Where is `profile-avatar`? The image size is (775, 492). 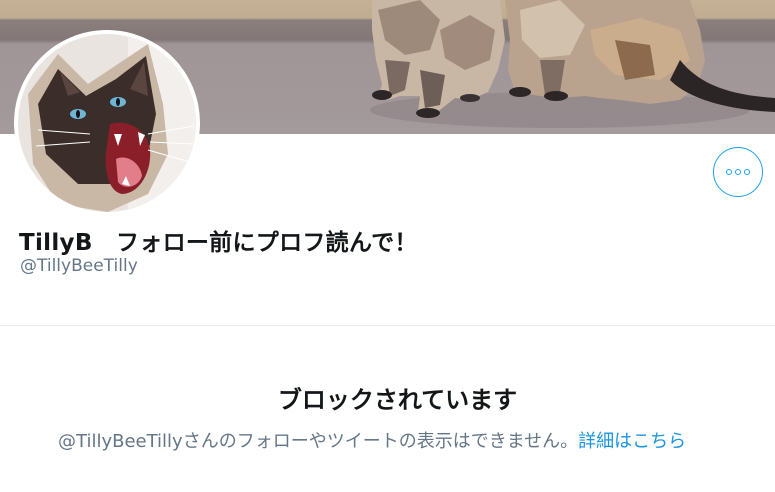
profile-avatar is located at coordinates (107, 123).